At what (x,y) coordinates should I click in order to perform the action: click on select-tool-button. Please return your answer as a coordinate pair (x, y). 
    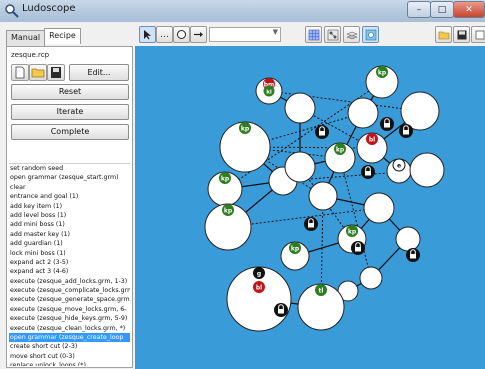
    Looking at the image, I should click on (147, 34).